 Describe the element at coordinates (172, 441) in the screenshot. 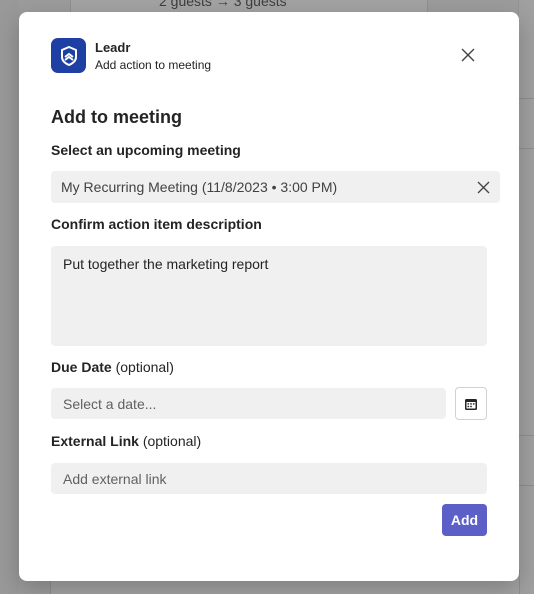

I see `external-link-optional: (optional)` at that location.